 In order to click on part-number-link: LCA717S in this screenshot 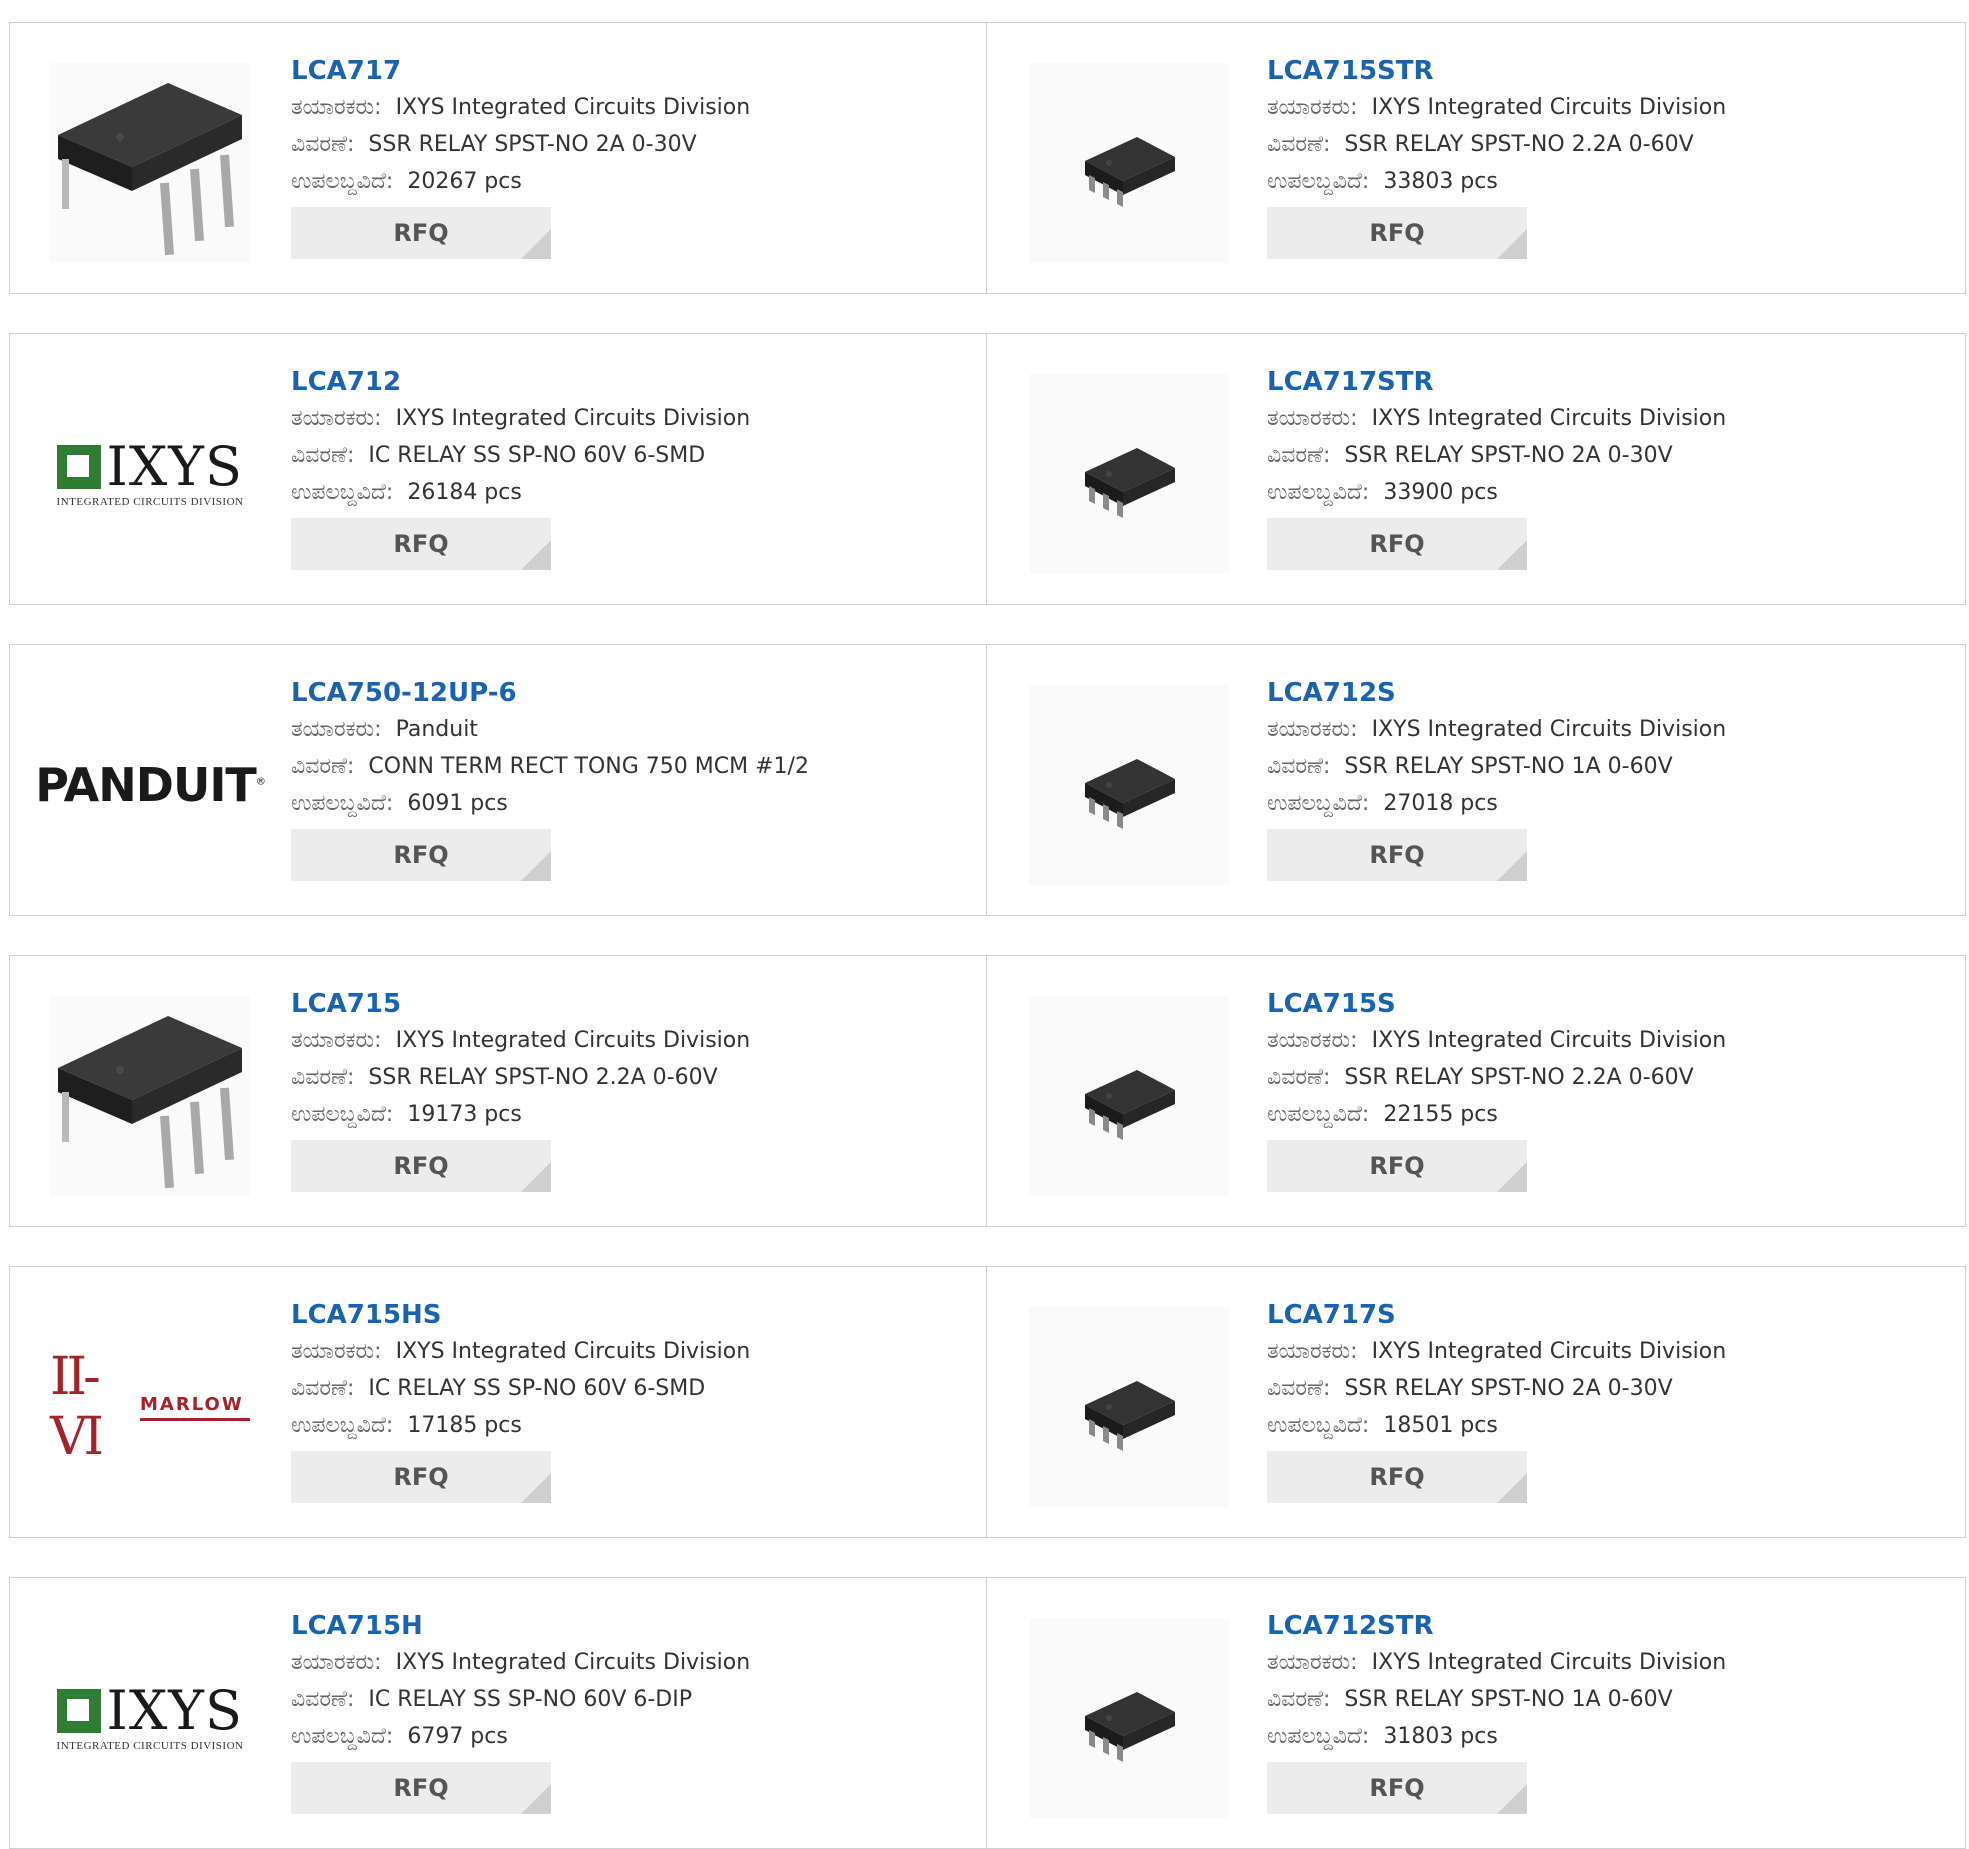, I will do `click(1496, 1315)`.